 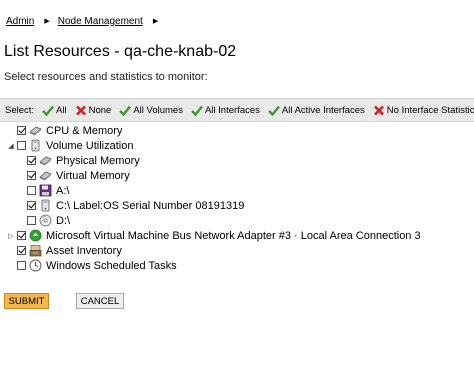 I want to click on asset-inventory-checkbox, so click(x=21, y=250).